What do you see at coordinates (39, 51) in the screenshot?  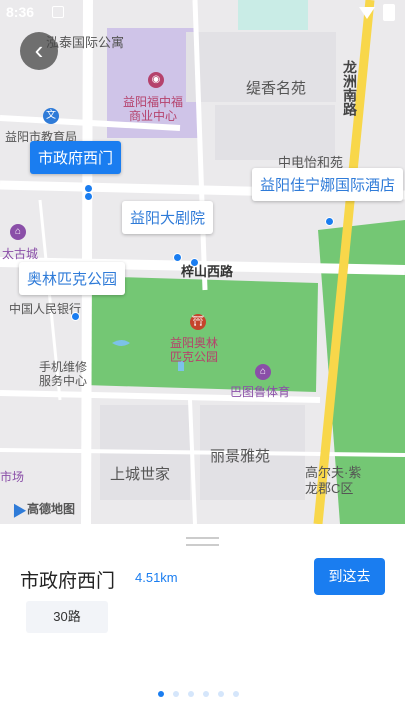 I see `back-button: ‹` at bounding box center [39, 51].